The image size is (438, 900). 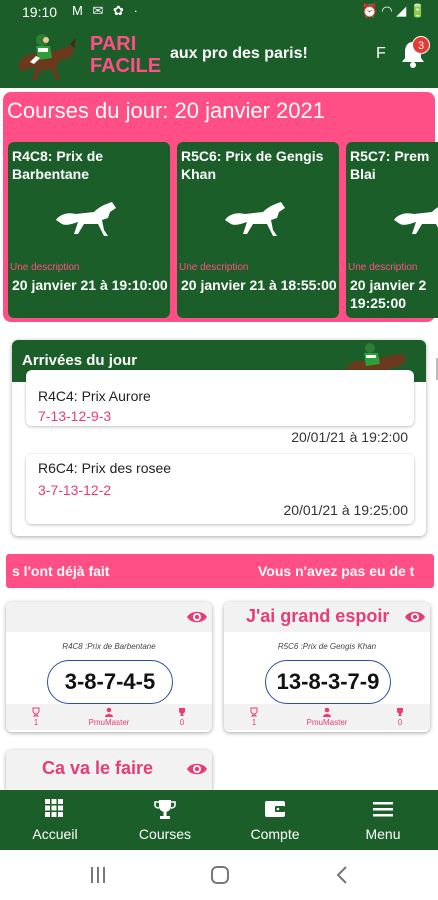 I want to click on arrivee-race-name: R6C4: Prix des rosee, so click(x=105, y=468).